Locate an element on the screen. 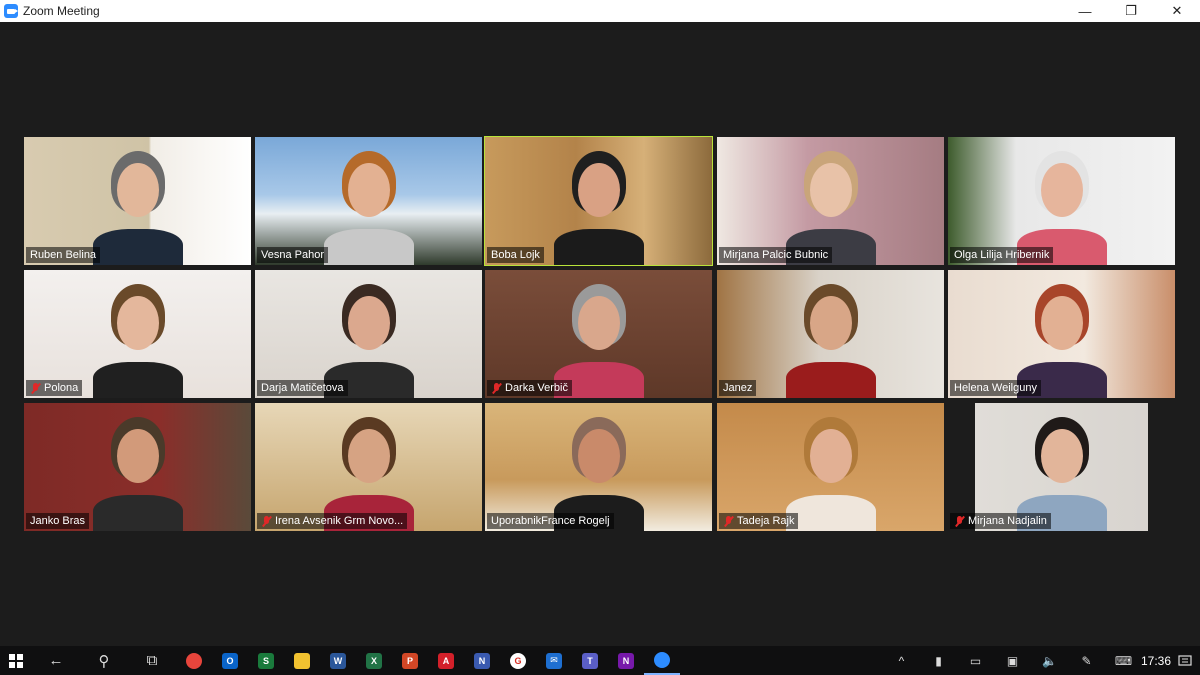 This screenshot has width=1200, height=675. teams-taskbar-button: T is located at coordinates (590, 660).